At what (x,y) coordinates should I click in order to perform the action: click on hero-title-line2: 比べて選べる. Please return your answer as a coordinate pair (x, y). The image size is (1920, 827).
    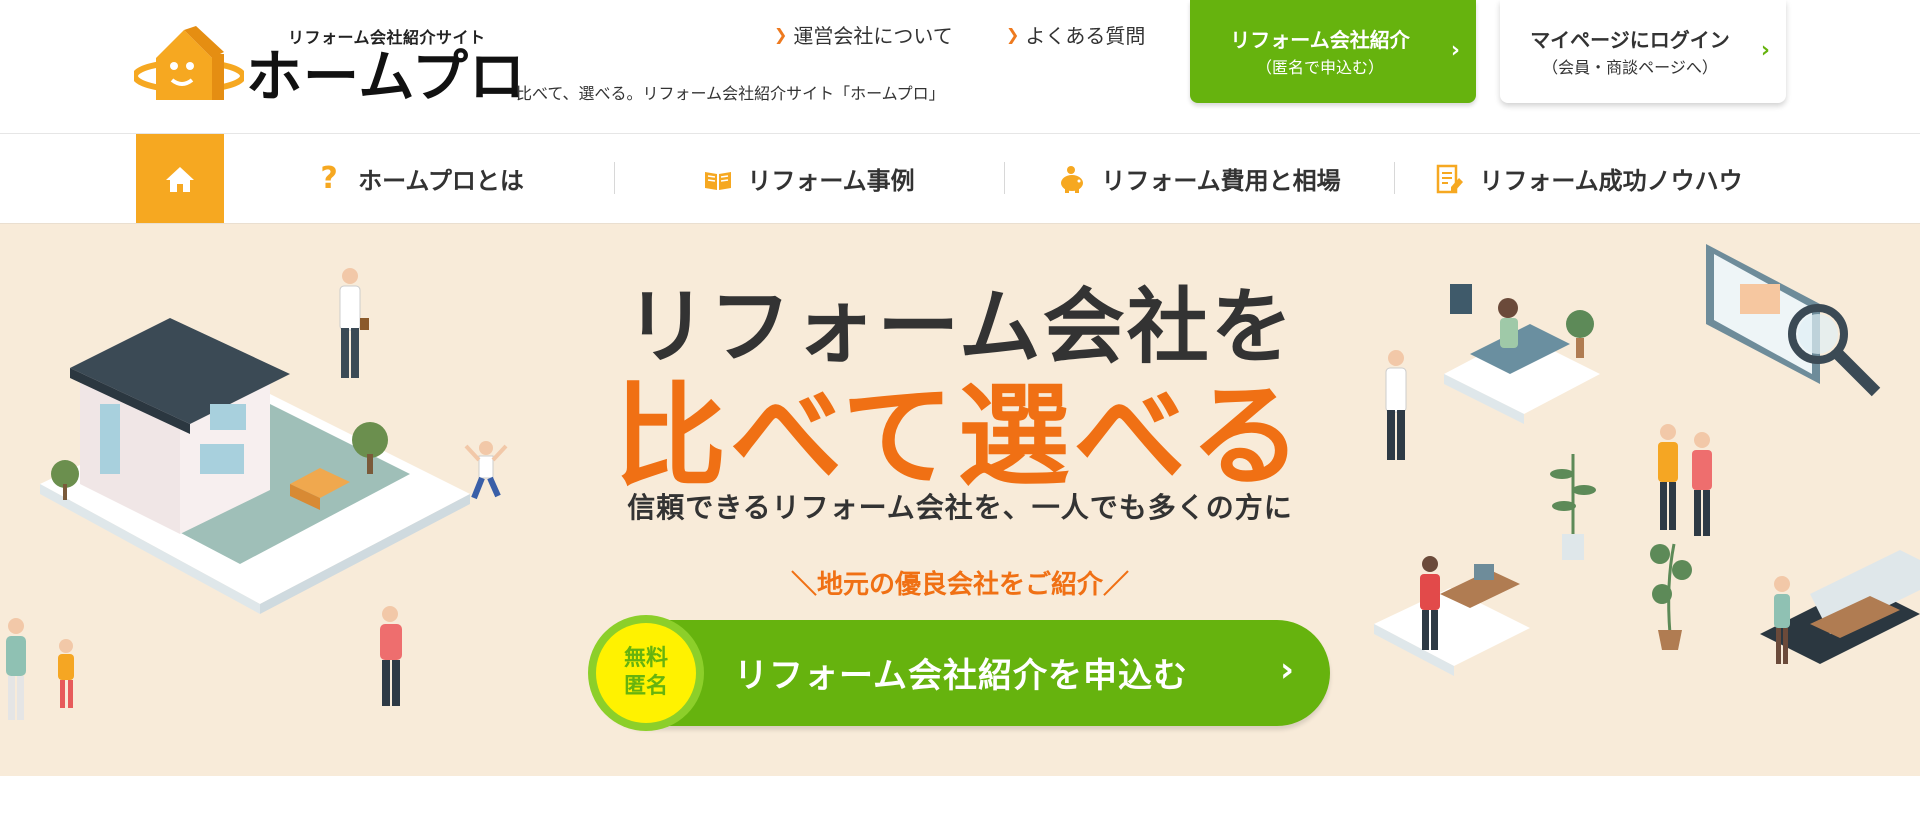
    Looking at the image, I should click on (960, 437).